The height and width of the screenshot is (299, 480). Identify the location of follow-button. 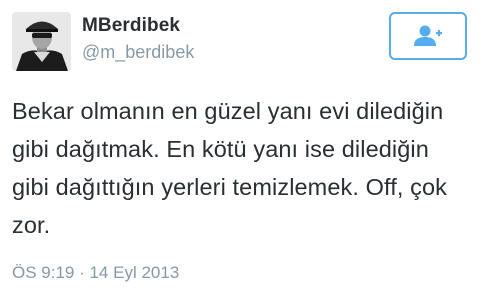
(428, 36).